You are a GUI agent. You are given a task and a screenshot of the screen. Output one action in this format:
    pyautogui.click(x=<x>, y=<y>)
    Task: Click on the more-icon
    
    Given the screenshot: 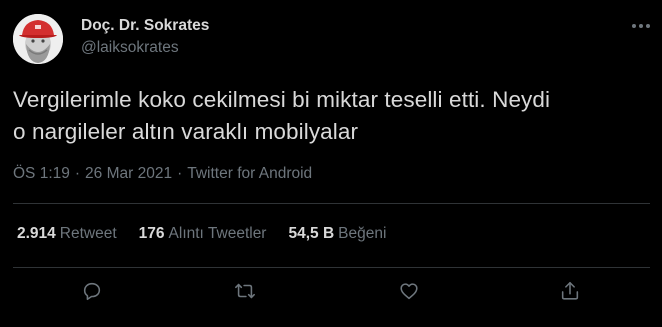 What is the action you would take?
    pyautogui.click(x=641, y=26)
    